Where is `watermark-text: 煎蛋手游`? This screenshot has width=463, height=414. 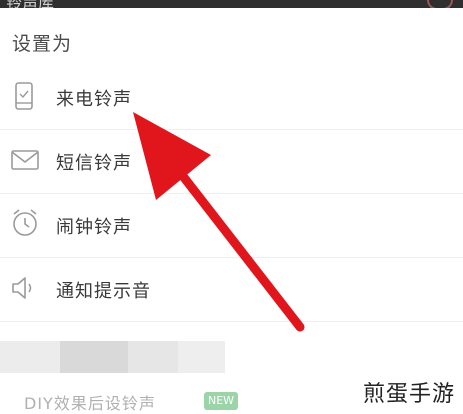 watermark-text: 煎蛋手游 is located at coordinates (408, 394).